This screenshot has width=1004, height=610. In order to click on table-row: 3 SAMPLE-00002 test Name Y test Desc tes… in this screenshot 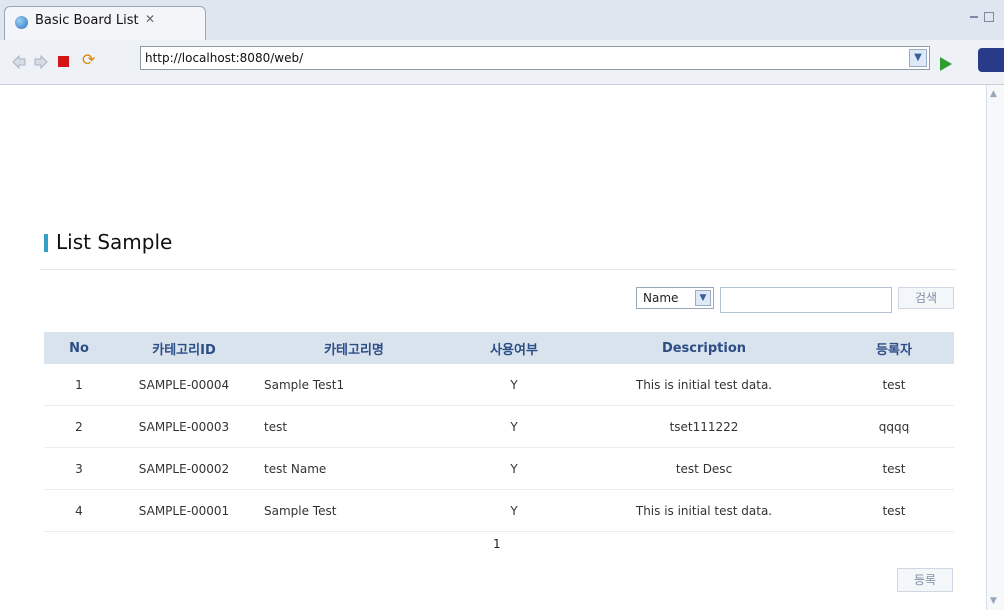, I will do `click(499, 468)`.